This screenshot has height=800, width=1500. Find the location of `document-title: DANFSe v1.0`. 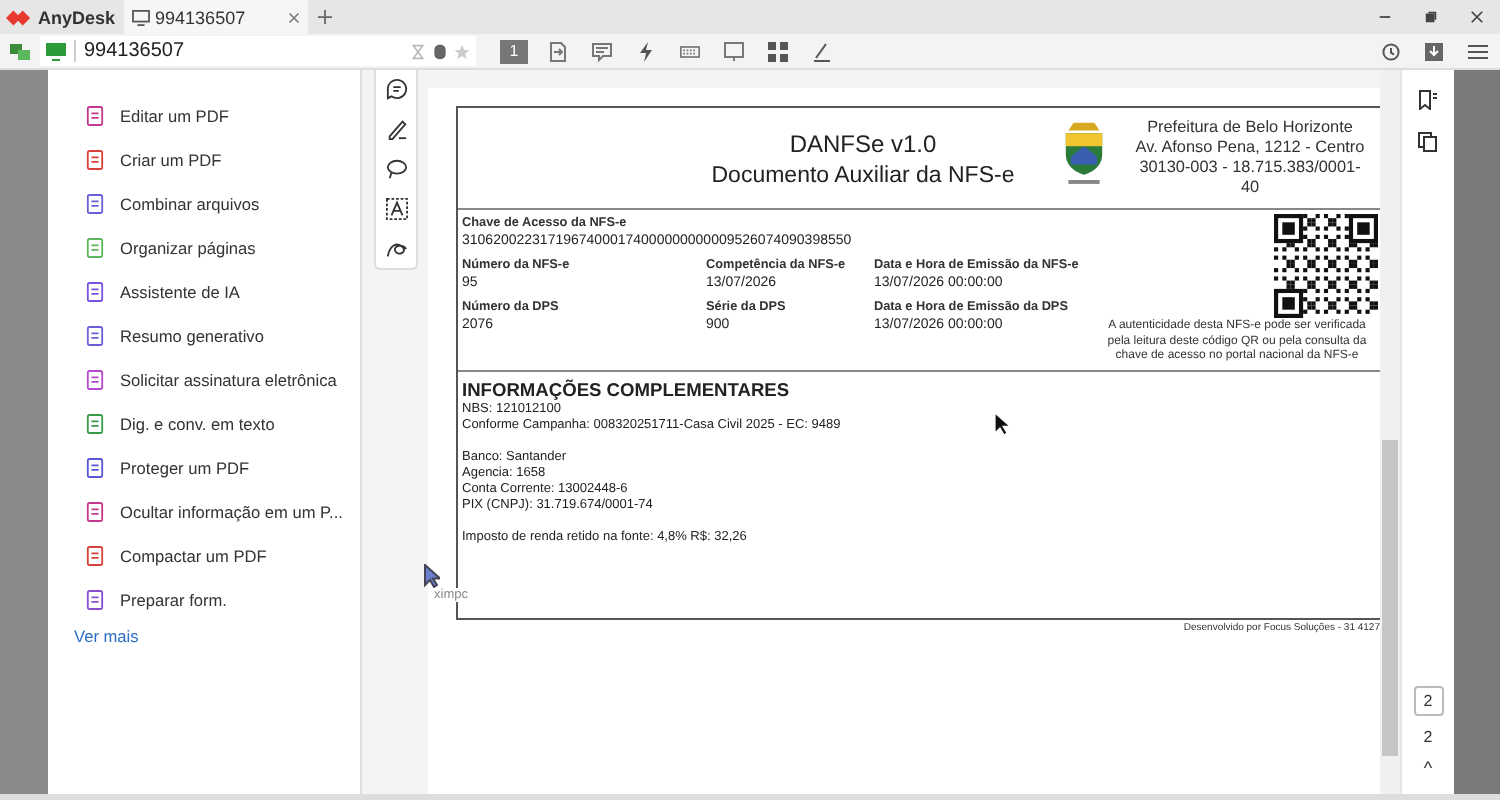

document-title: DANFSe v1.0 is located at coordinates (863, 143).